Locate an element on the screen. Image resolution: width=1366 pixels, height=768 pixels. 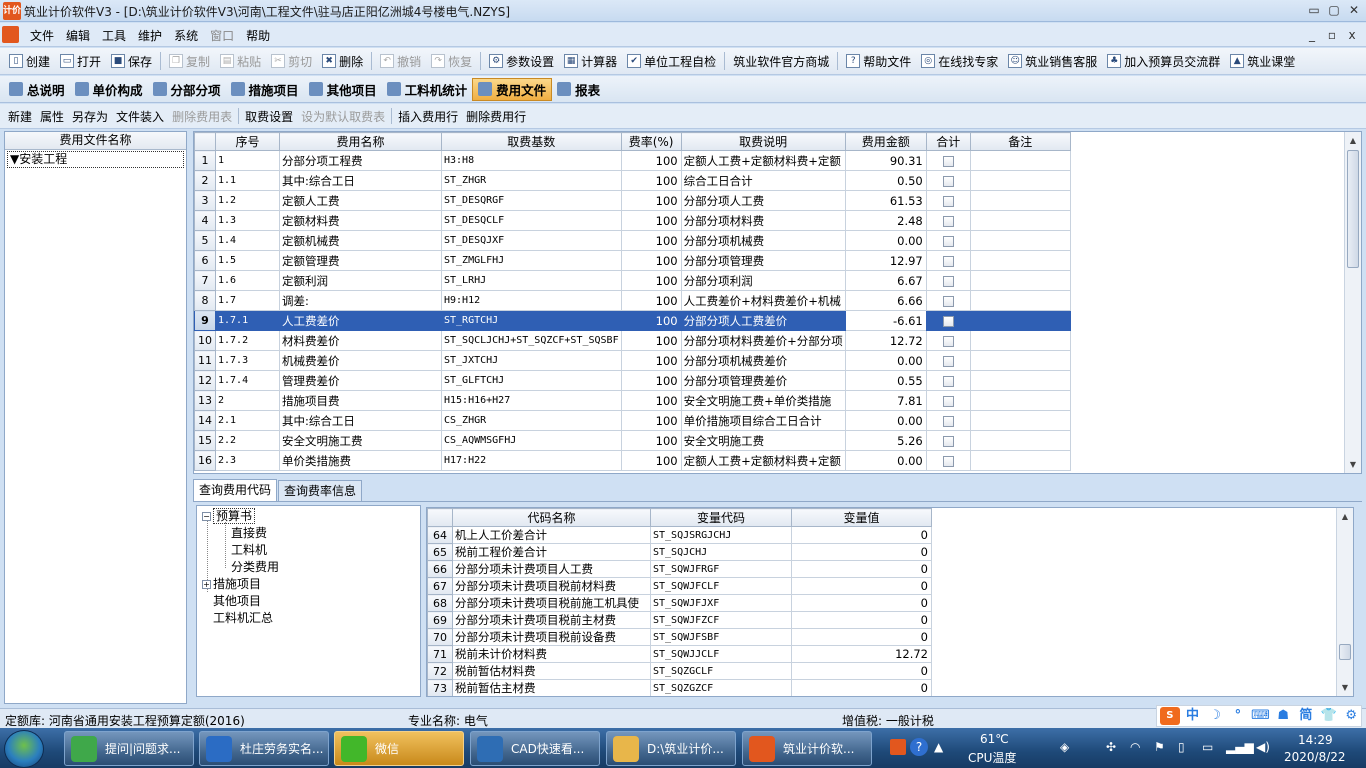
fee-name-cell: 调差: is located at coordinates (360, 300).